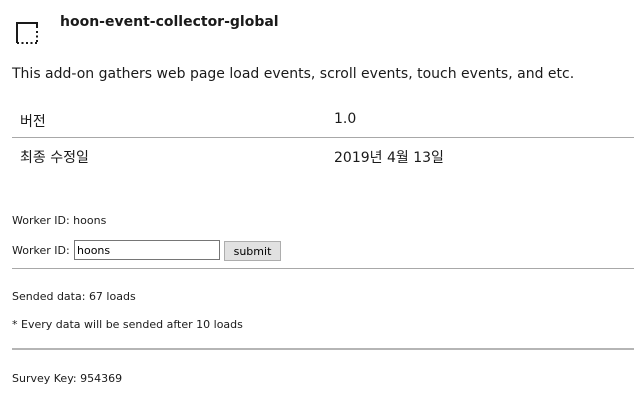  What do you see at coordinates (323, 120) in the screenshot?
I see `version-row: 버전 1.0` at bounding box center [323, 120].